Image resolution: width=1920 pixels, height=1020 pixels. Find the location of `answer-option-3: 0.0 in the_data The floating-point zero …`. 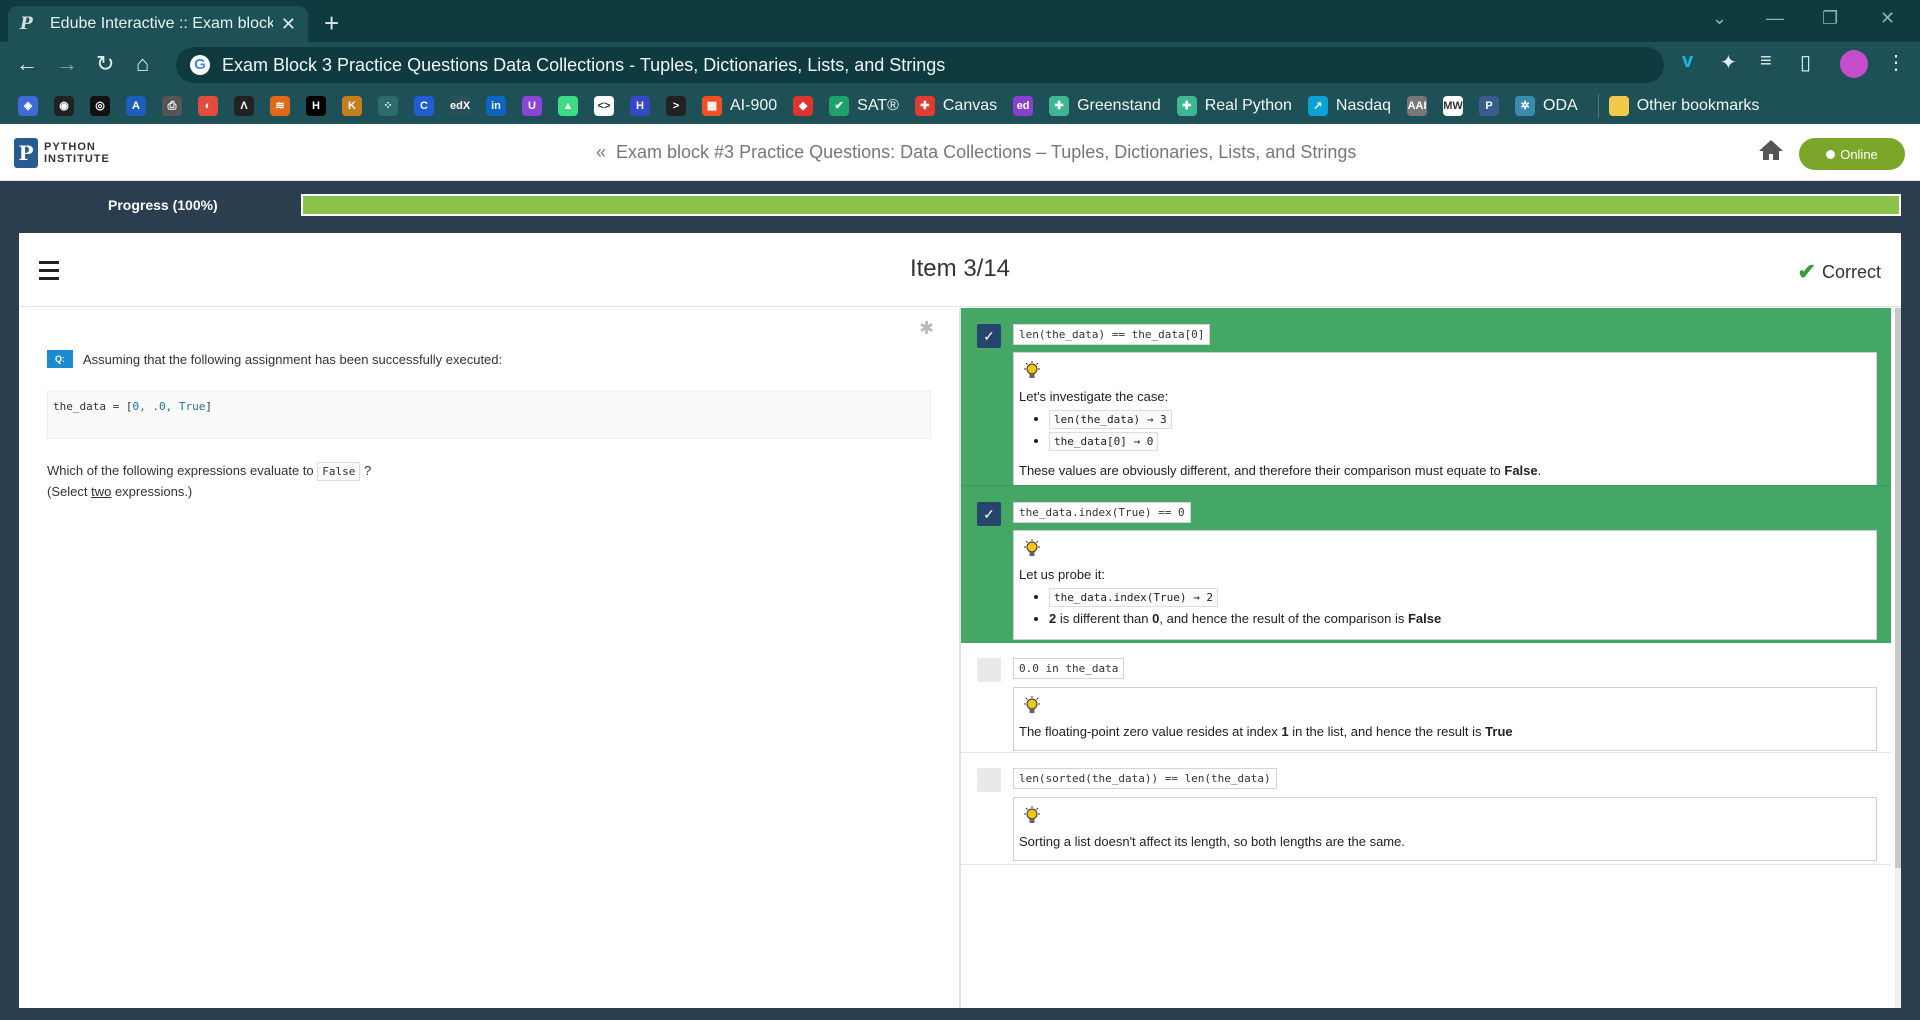

answer-option-3: 0.0 in the_data The floating-point zero … is located at coordinates (1426, 698).